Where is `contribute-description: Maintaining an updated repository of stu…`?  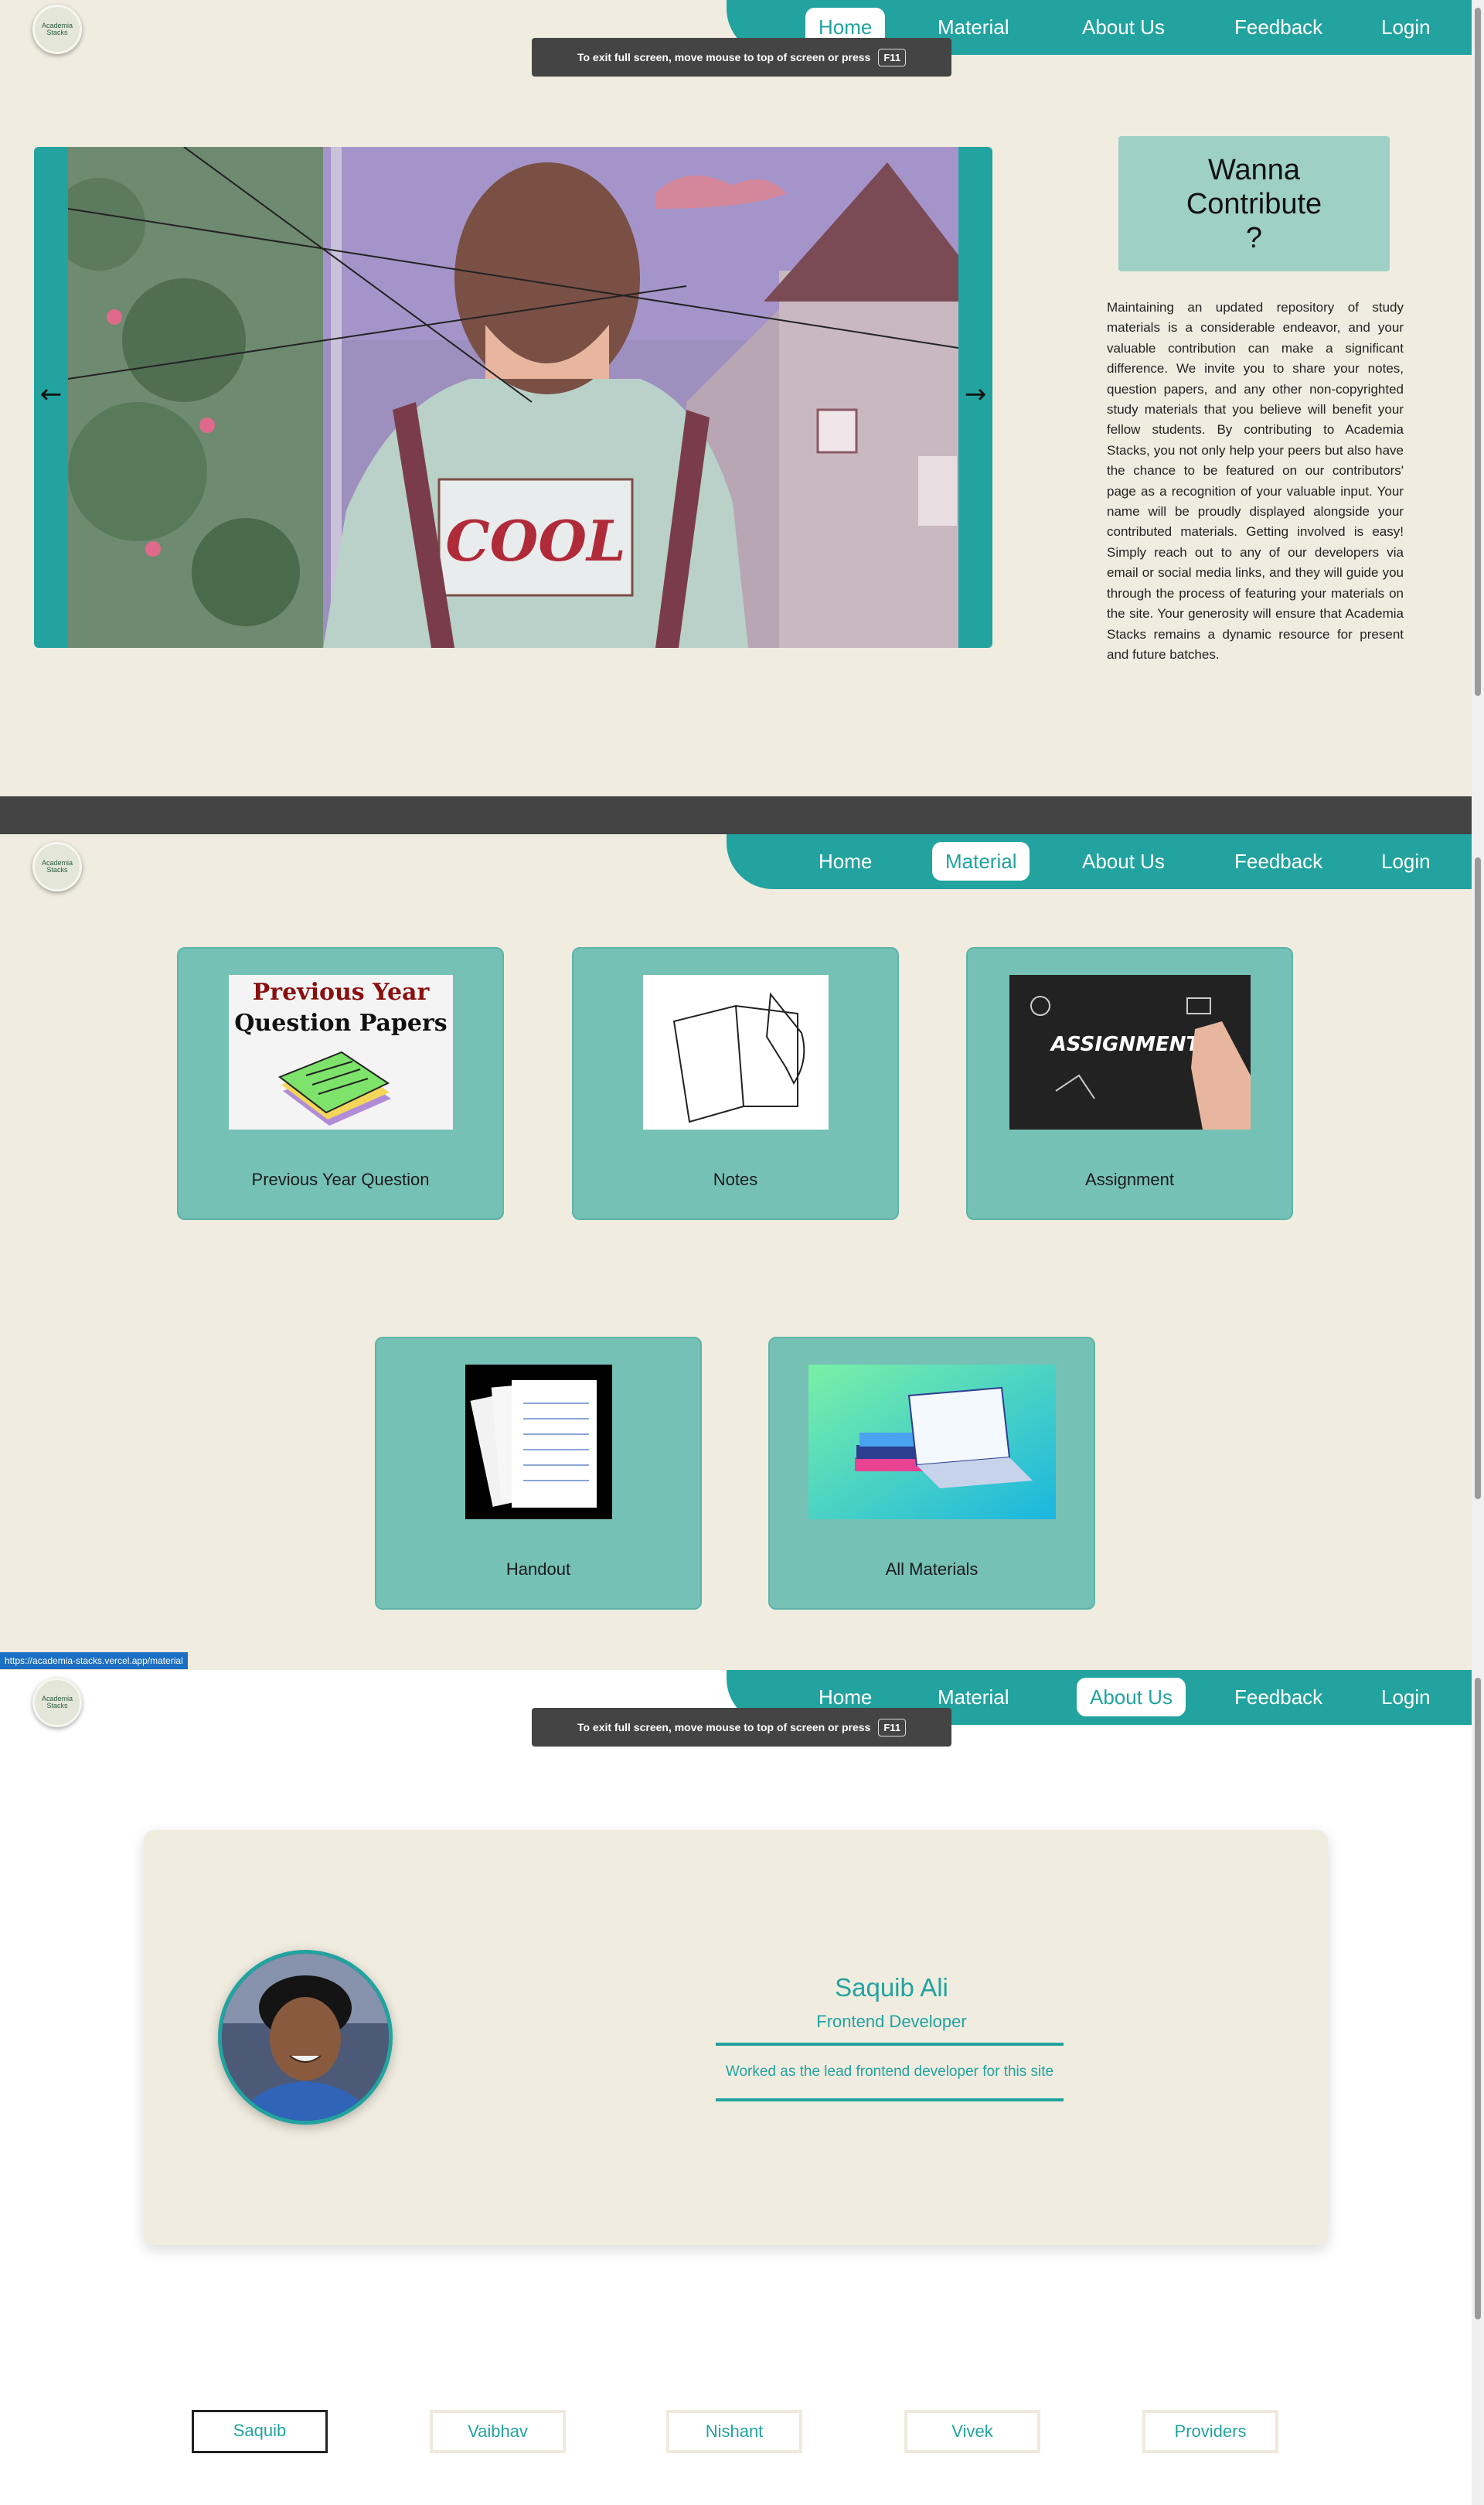 contribute-description: Maintaining an updated repository of stu… is located at coordinates (1255, 481).